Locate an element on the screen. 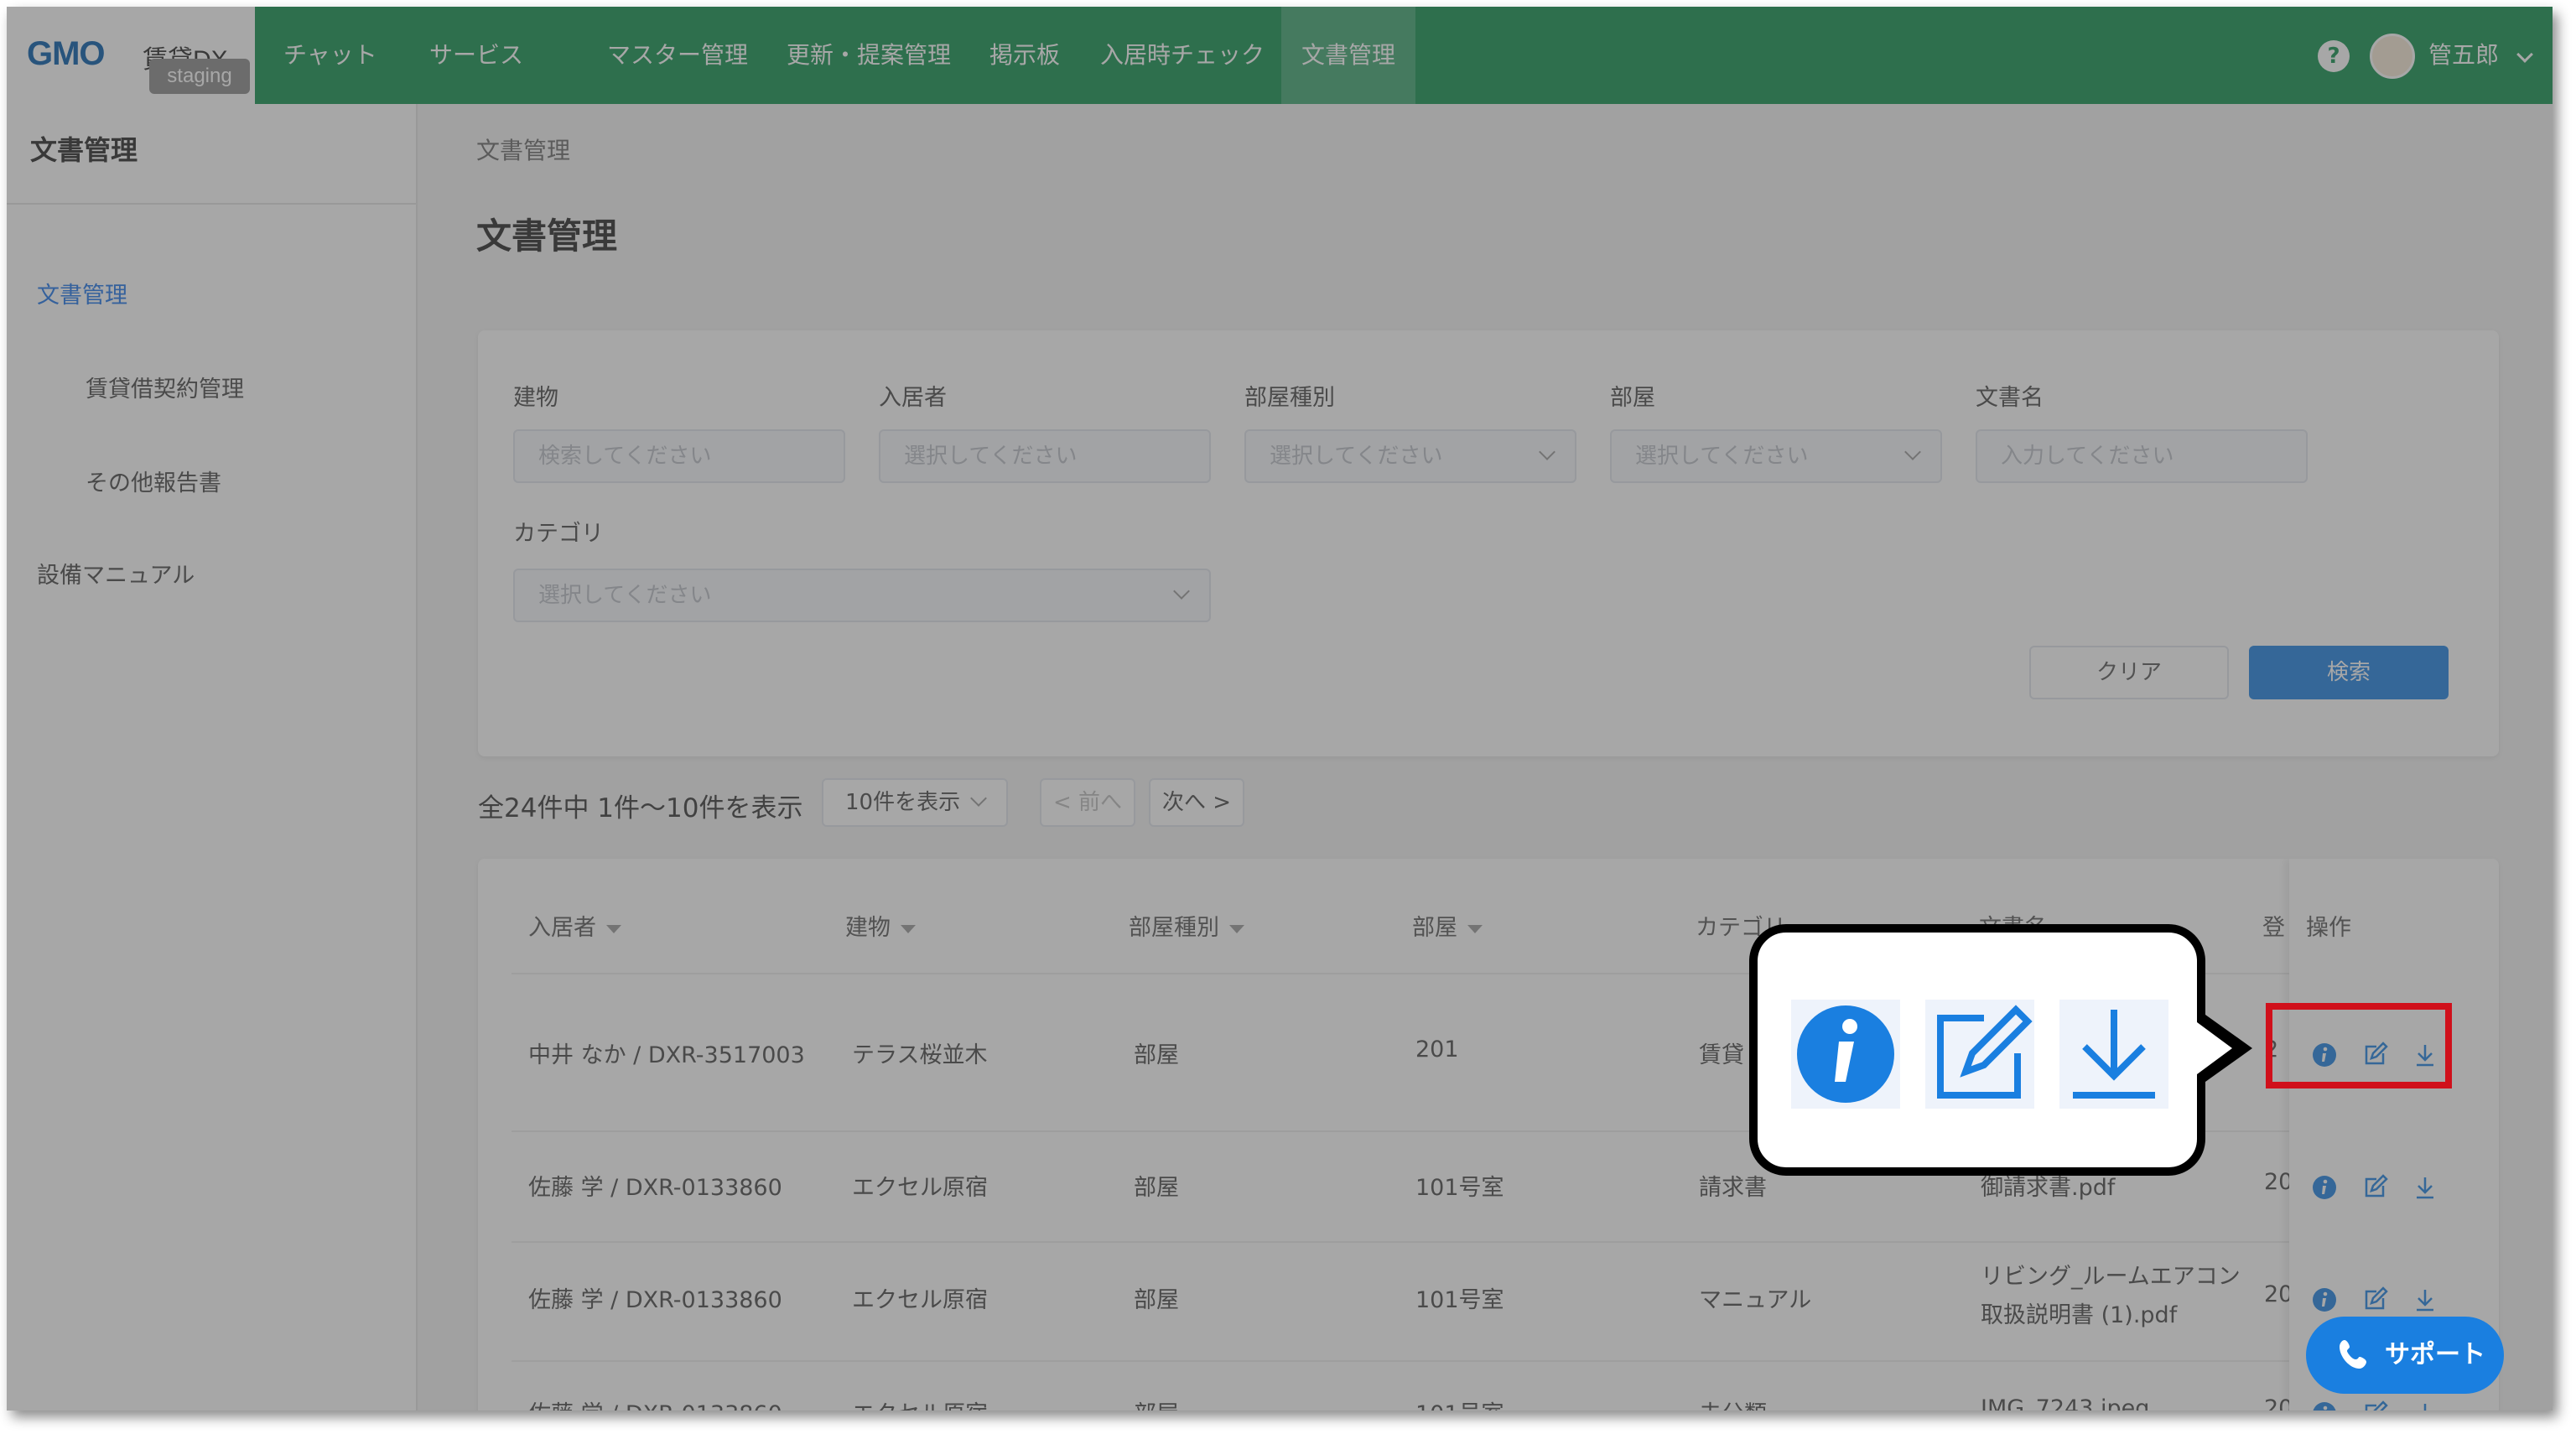 The image size is (2576, 1434). action-icons-callout is located at coordinates (1977, 1050).